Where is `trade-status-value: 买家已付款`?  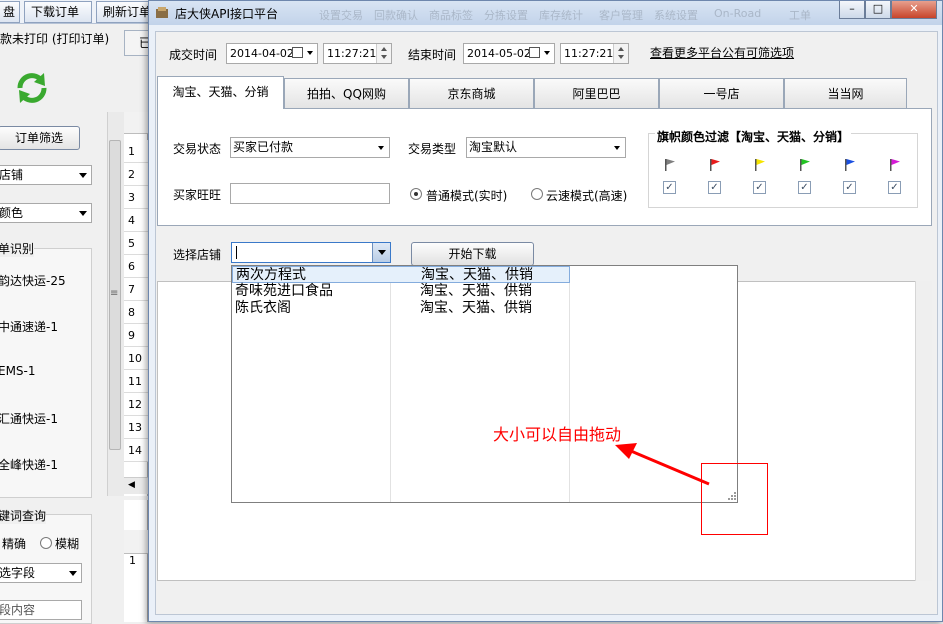 trade-status-value: 买家已付款 is located at coordinates (263, 147).